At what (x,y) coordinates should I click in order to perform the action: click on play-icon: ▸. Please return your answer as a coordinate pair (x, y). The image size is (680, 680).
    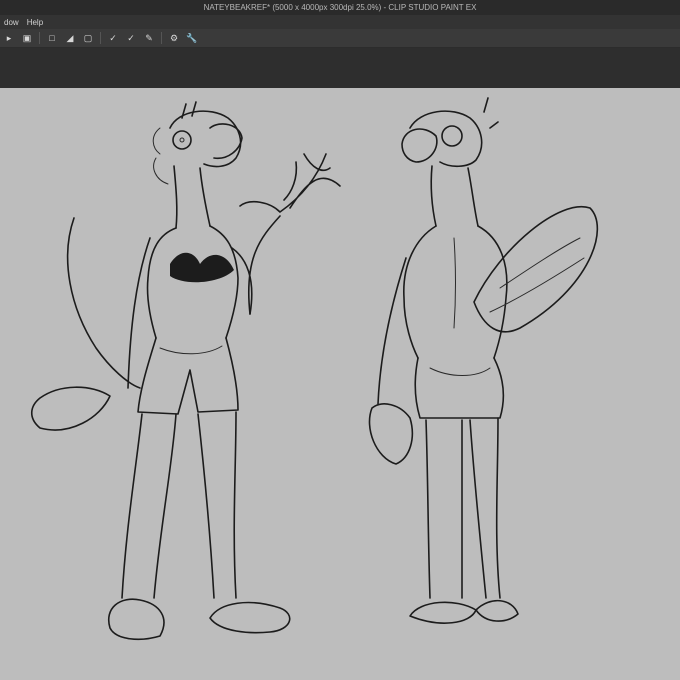
    Looking at the image, I should click on (9, 38).